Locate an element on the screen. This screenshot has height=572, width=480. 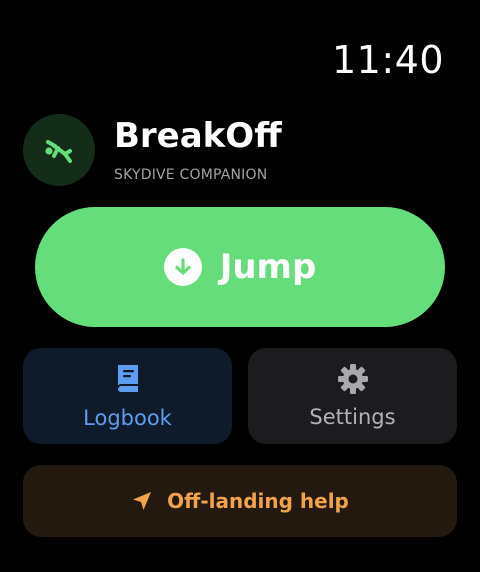
settings-button: Settings is located at coordinates (352, 396).